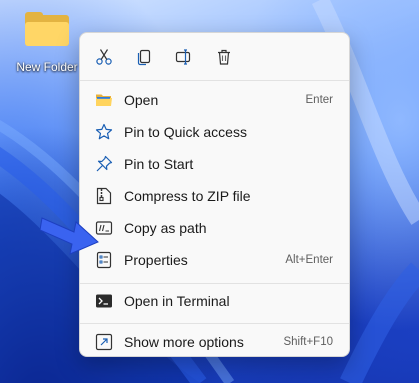 This screenshot has height=383, width=419. I want to click on menu-item-shortcut: Enter, so click(319, 100).